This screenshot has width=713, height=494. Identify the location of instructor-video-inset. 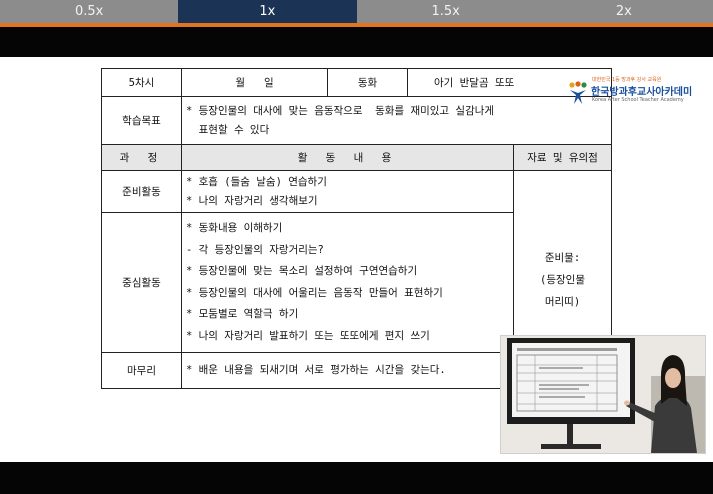
(603, 394).